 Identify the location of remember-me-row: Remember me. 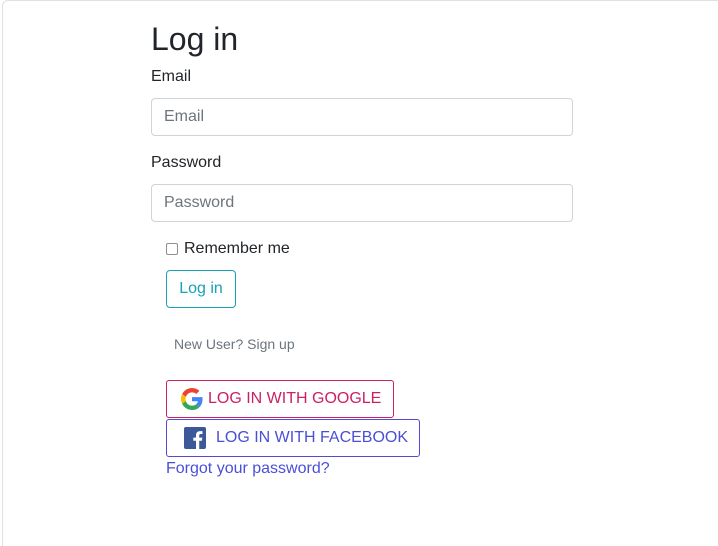
(228, 249).